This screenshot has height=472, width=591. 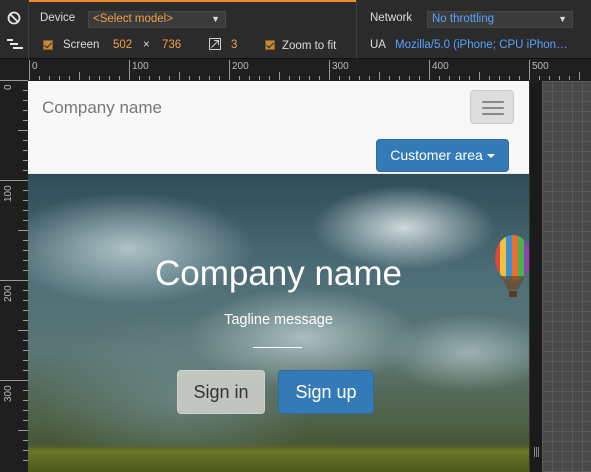 What do you see at coordinates (58, 18) in the screenshot?
I see `device-label: Device` at bounding box center [58, 18].